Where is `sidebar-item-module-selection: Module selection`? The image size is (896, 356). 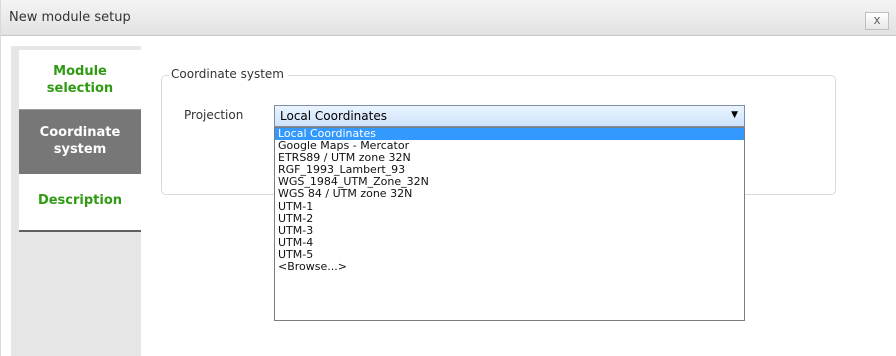
sidebar-item-module-selection: Module selection is located at coordinates (80, 80).